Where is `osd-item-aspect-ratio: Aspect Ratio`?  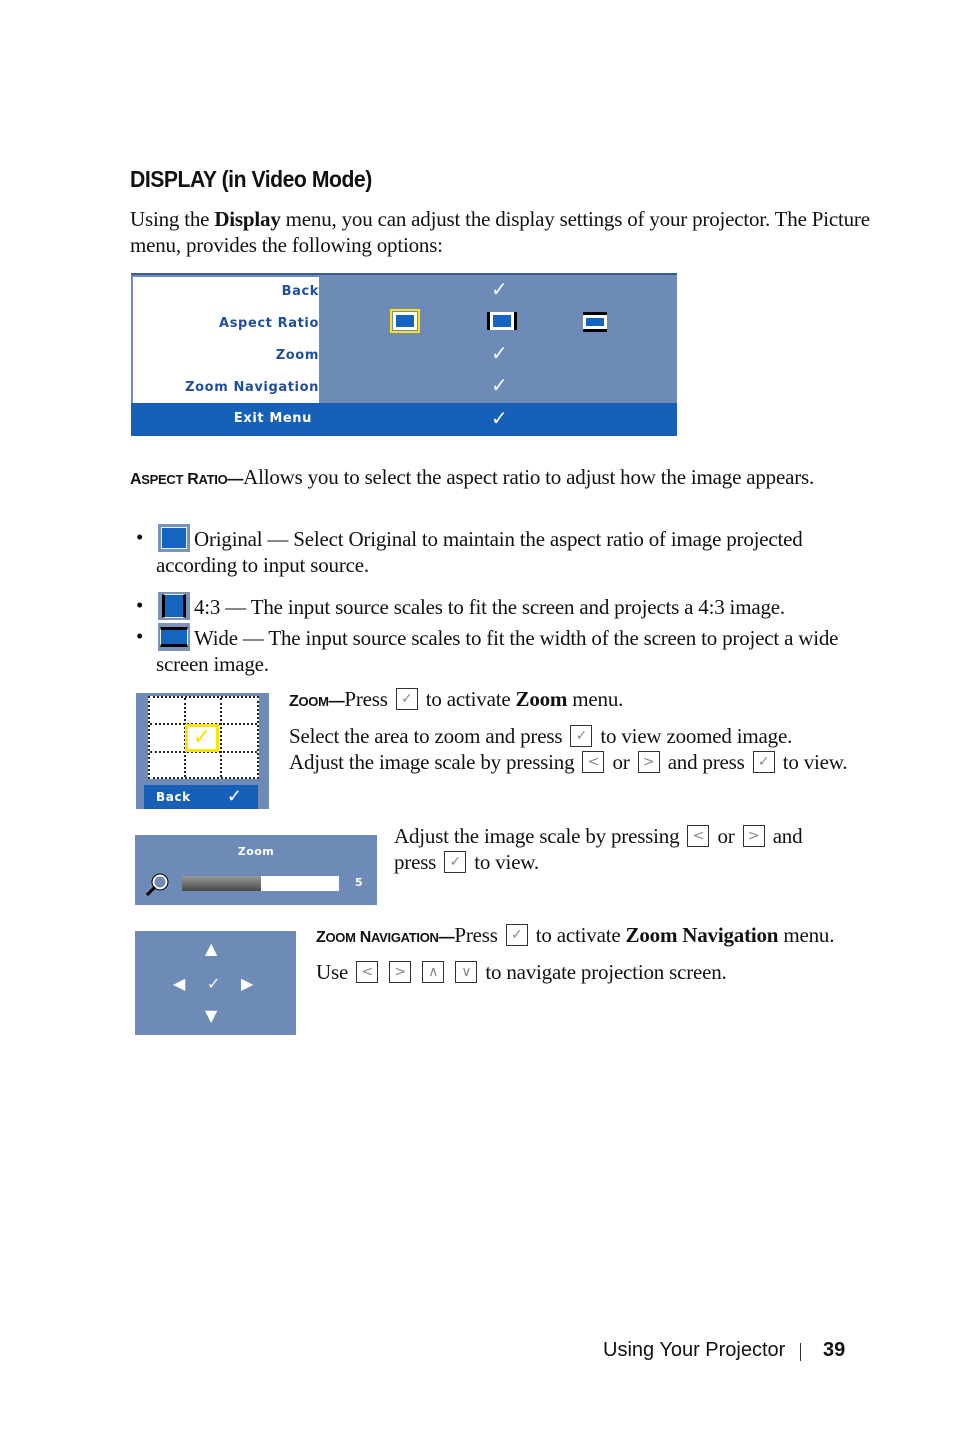 osd-item-aspect-ratio: Aspect Ratio is located at coordinates (226, 323).